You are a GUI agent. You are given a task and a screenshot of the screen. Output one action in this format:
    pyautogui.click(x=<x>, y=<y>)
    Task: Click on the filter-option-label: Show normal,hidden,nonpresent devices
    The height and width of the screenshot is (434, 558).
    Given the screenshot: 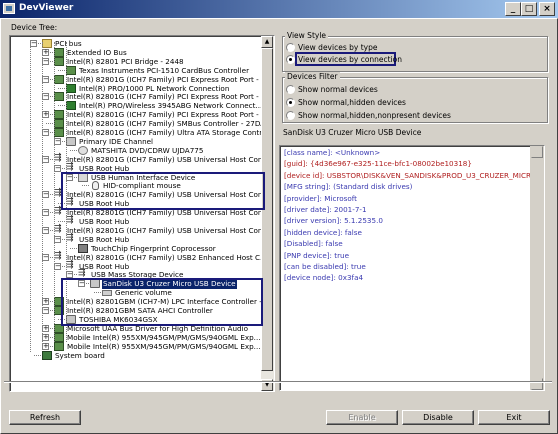 What is the action you would take?
    pyautogui.click(x=374, y=115)
    